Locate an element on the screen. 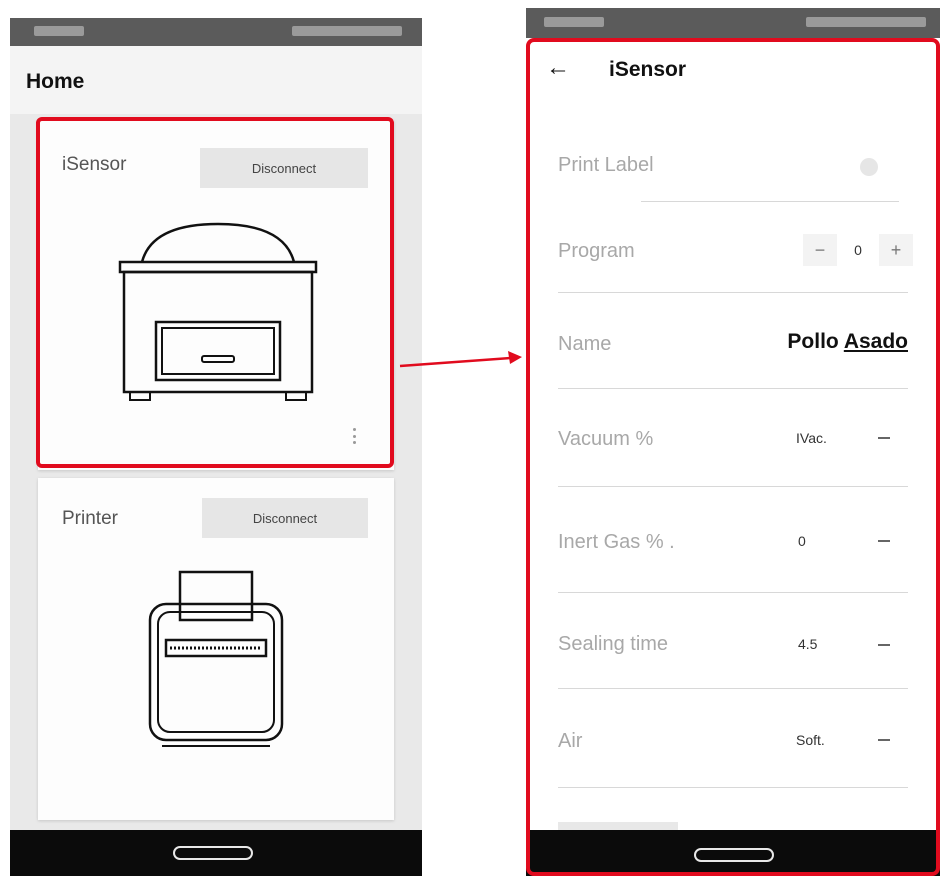  printer-icon is located at coordinates (216, 658).